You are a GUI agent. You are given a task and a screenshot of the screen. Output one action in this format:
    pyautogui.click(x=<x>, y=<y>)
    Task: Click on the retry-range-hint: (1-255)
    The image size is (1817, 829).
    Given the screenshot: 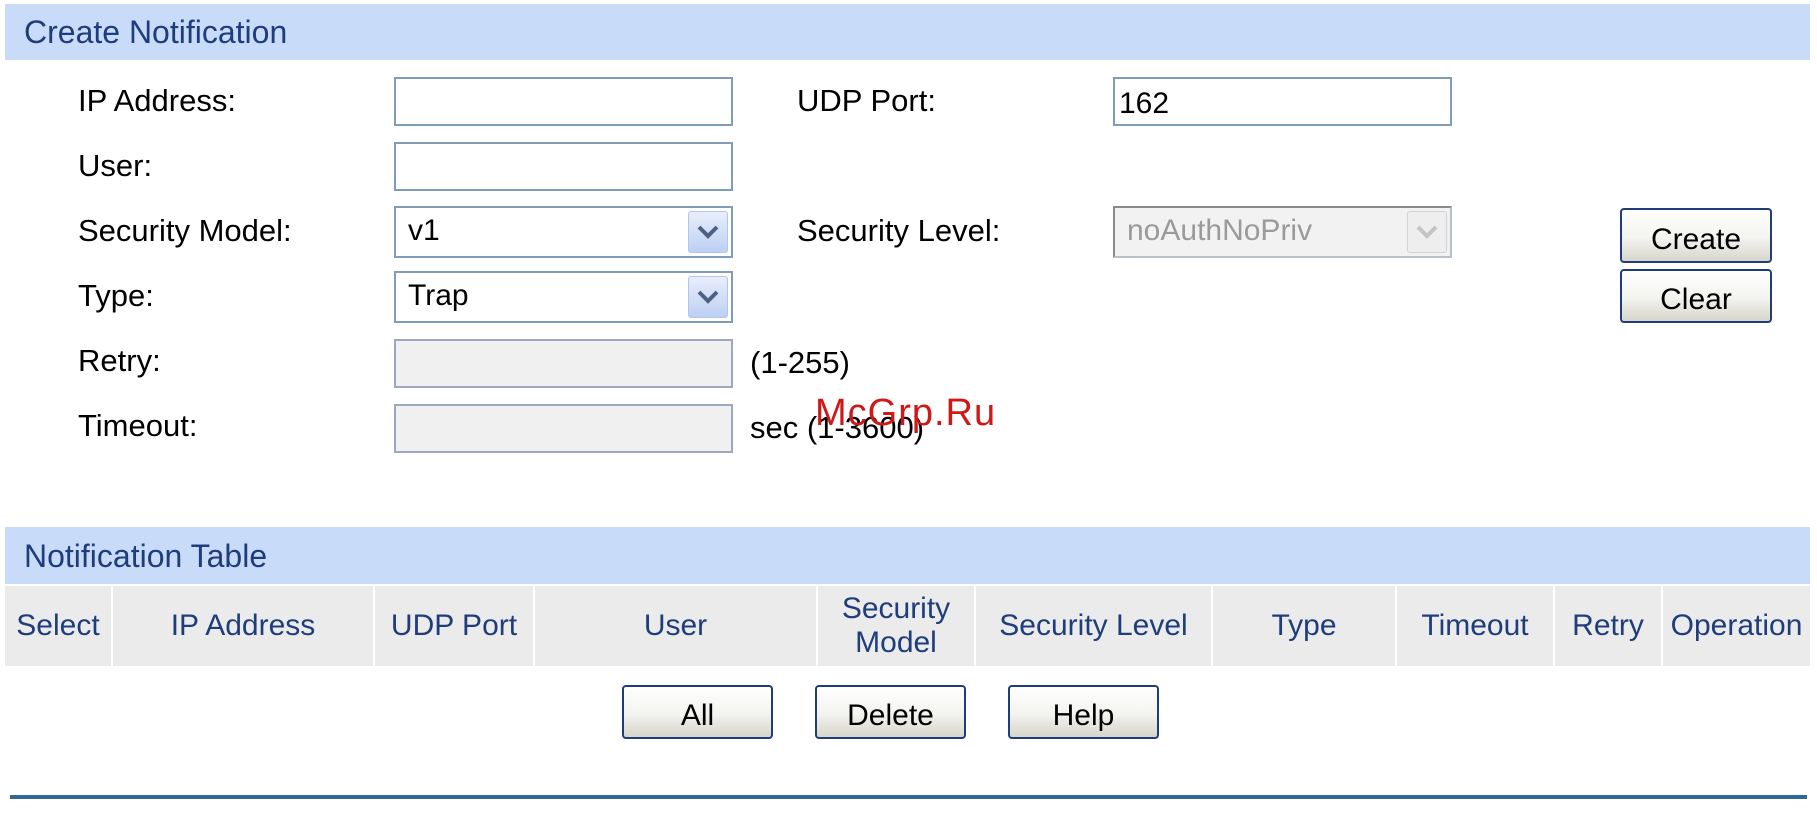 What is the action you would take?
    pyautogui.click(x=800, y=362)
    